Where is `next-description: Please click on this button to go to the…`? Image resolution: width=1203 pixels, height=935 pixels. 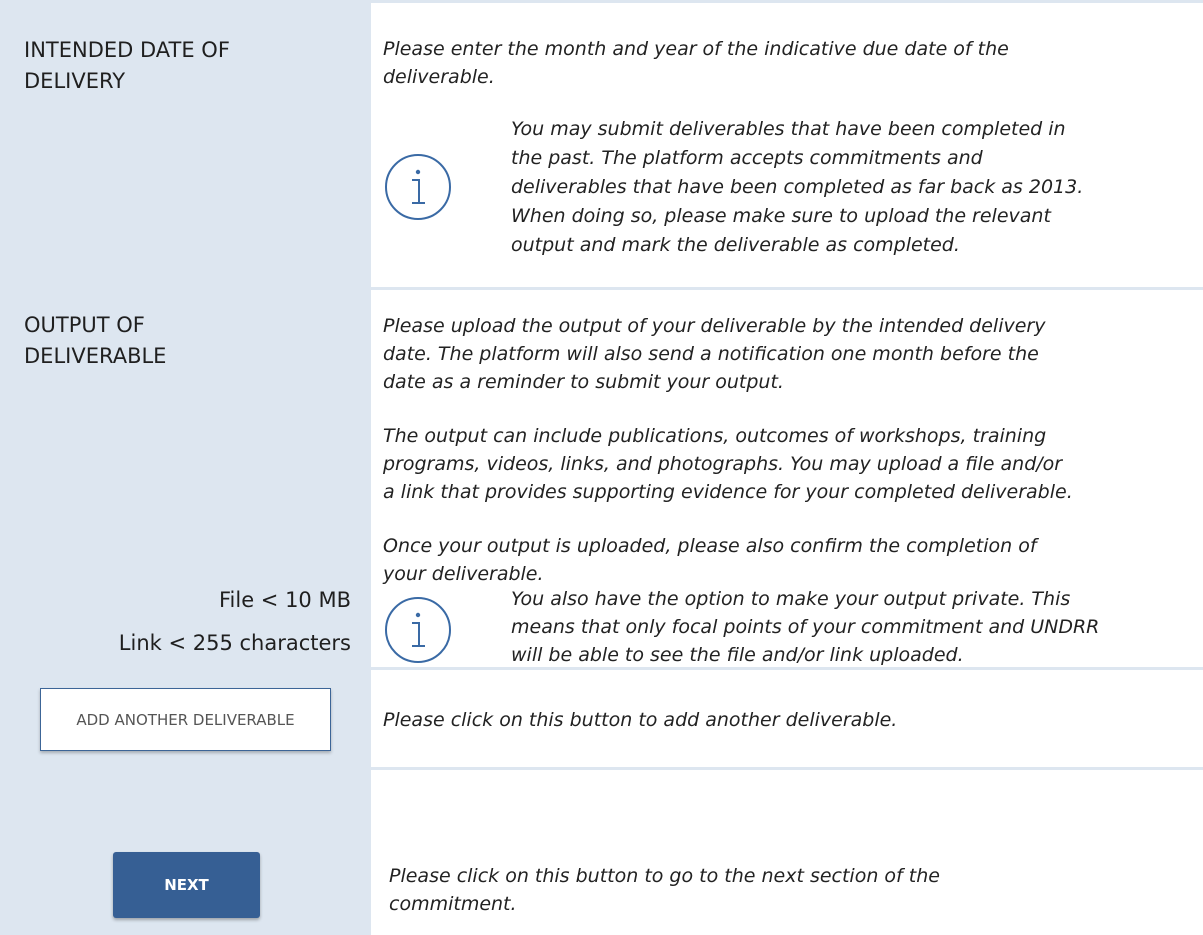 next-description: Please click on this button to go to the… is located at coordinates (794, 890).